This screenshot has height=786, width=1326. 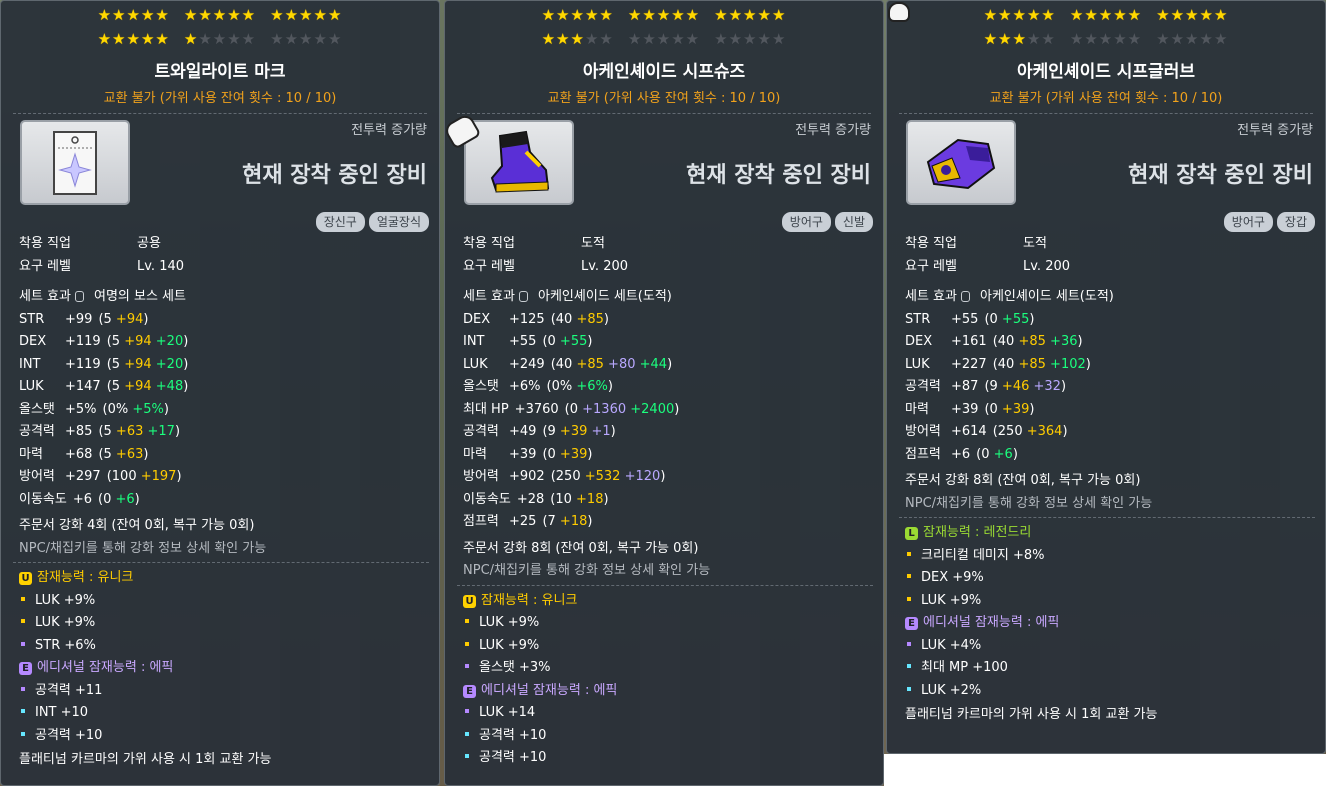 What do you see at coordinates (1015, 319) in the screenshot?
I see `stat-breakdown: +55` at bounding box center [1015, 319].